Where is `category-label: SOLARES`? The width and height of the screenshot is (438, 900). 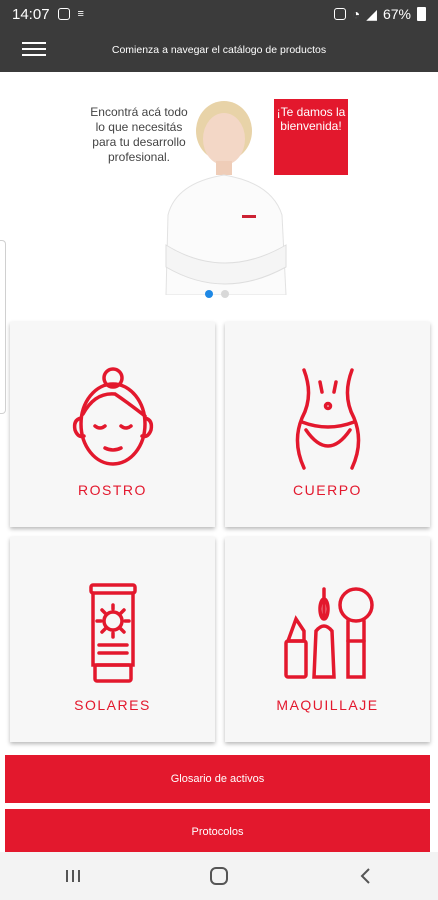 category-label: SOLARES is located at coordinates (112, 705).